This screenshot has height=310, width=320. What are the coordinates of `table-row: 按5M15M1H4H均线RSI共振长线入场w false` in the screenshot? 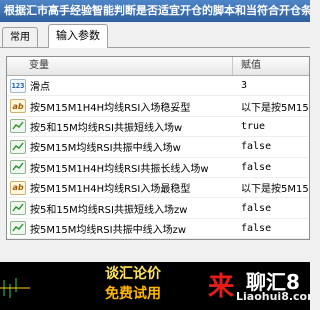 It's located at (158, 168).